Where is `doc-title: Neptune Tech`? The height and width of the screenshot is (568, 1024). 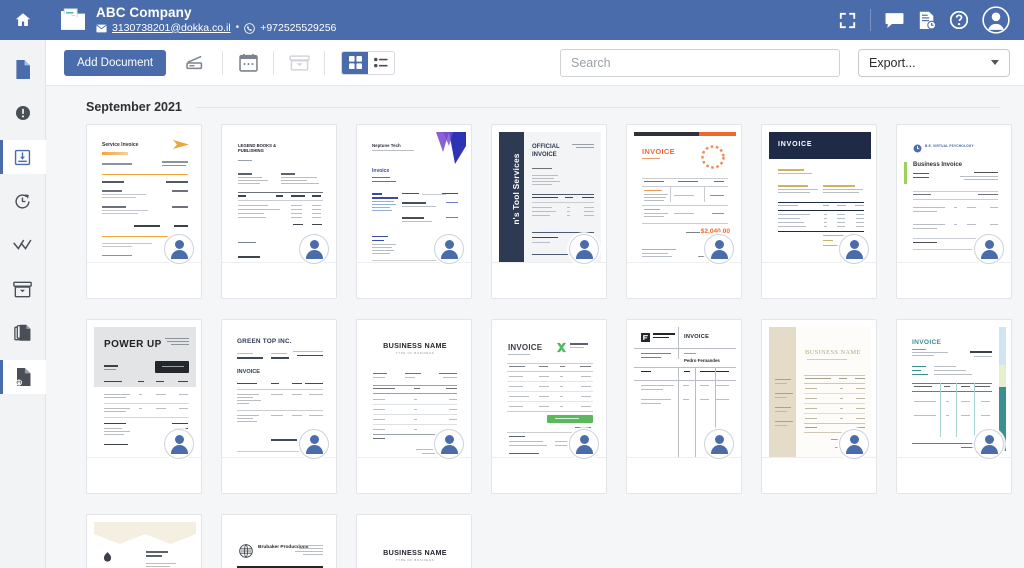
doc-title: Neptune Tech is located at coordinates (386, 145).